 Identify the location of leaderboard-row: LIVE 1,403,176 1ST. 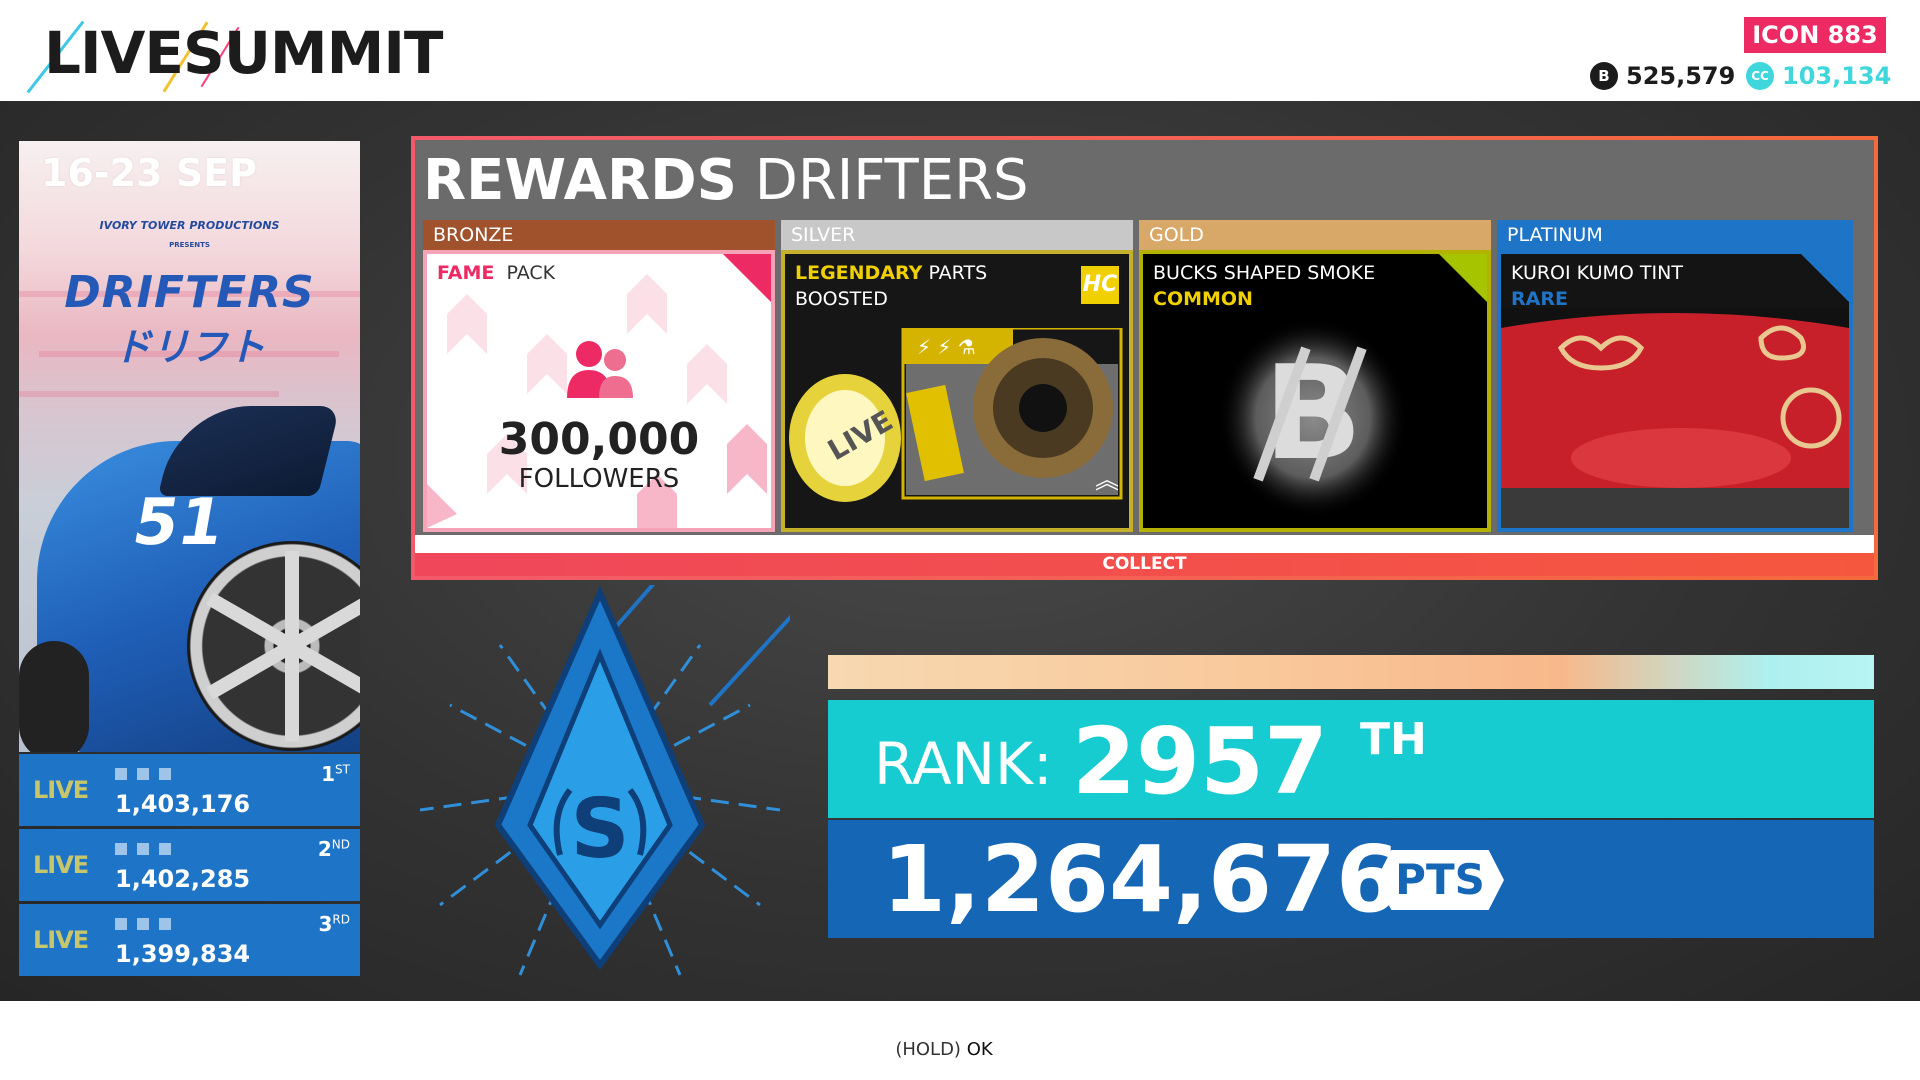
(189, 790).